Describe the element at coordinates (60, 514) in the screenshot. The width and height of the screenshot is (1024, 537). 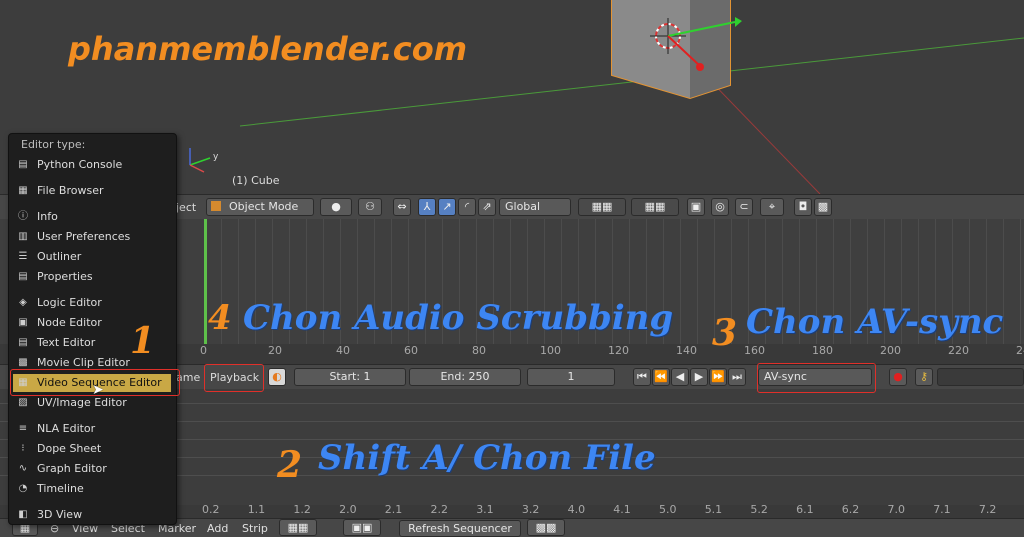
I see `menu-item-label: 3D View` at that location.